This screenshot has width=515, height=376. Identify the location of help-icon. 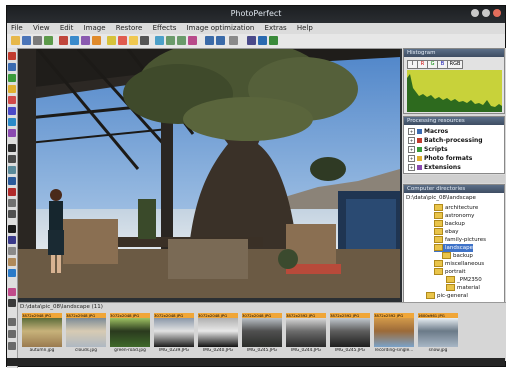
(273, 40).